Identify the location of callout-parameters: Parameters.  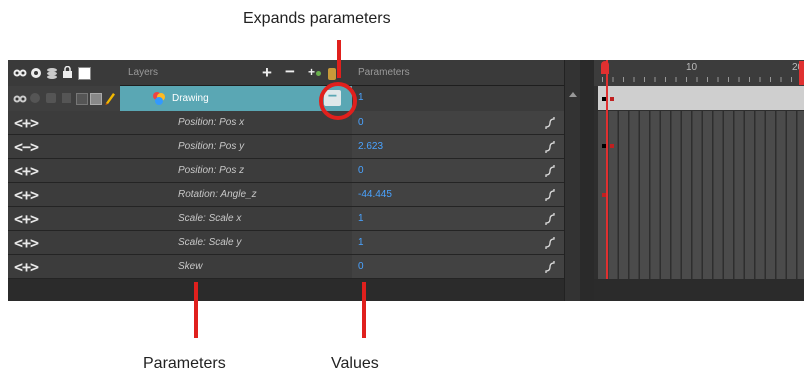
(184, 363).